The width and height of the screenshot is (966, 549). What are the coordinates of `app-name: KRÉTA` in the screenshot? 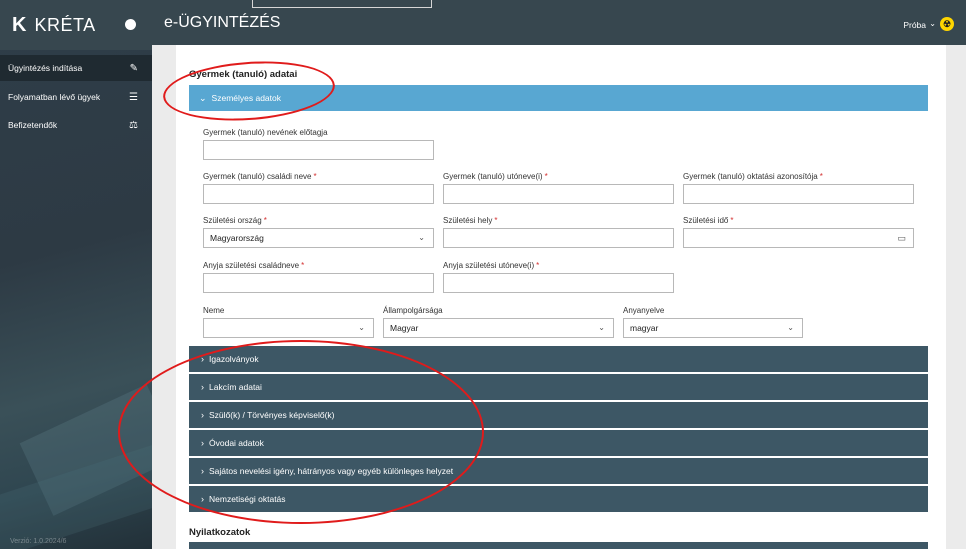 It's located at (65, 24).